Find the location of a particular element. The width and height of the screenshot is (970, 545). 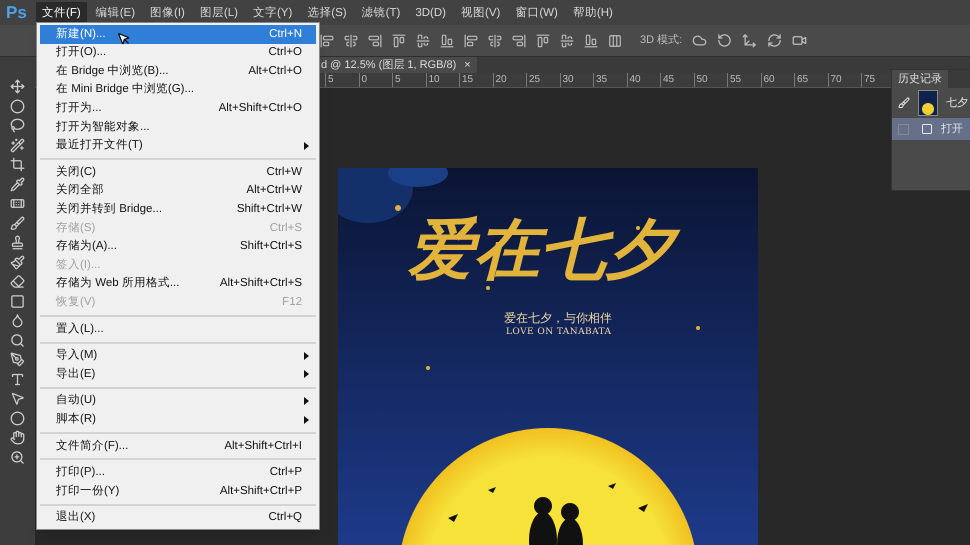

ruler-label: 70 is located at coordinates (844, 80).